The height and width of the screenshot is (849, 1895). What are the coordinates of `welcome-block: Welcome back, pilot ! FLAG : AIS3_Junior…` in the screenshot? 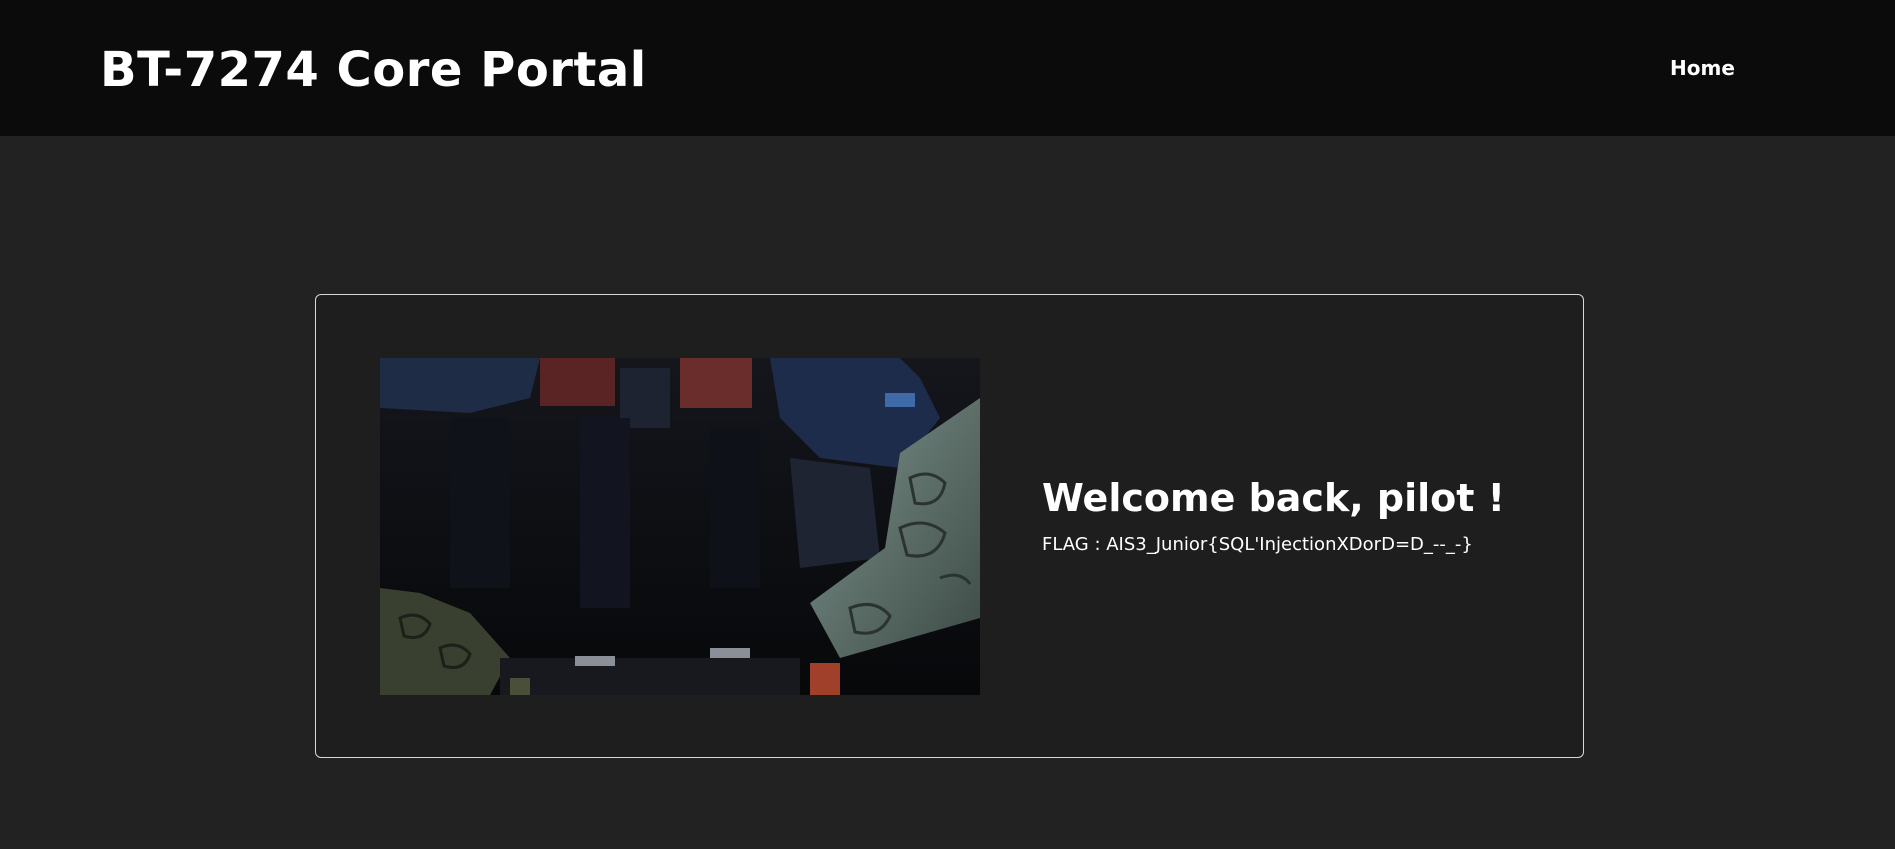 It's located at (1302, 516).